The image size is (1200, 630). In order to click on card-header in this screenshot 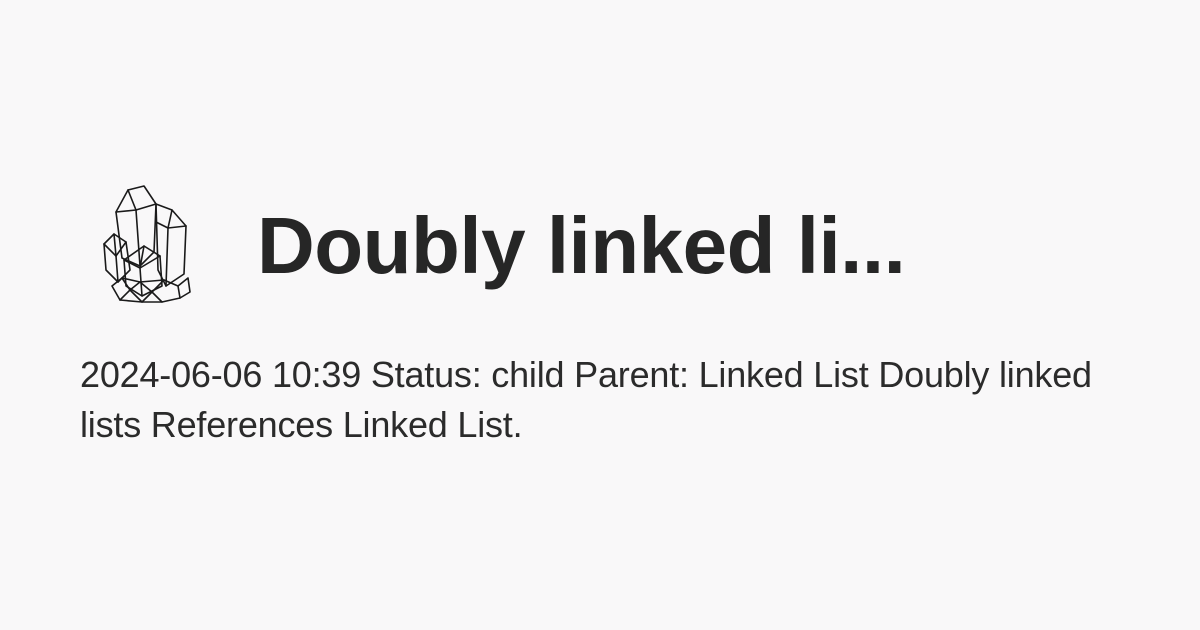, I will do `click(146, 242)`.